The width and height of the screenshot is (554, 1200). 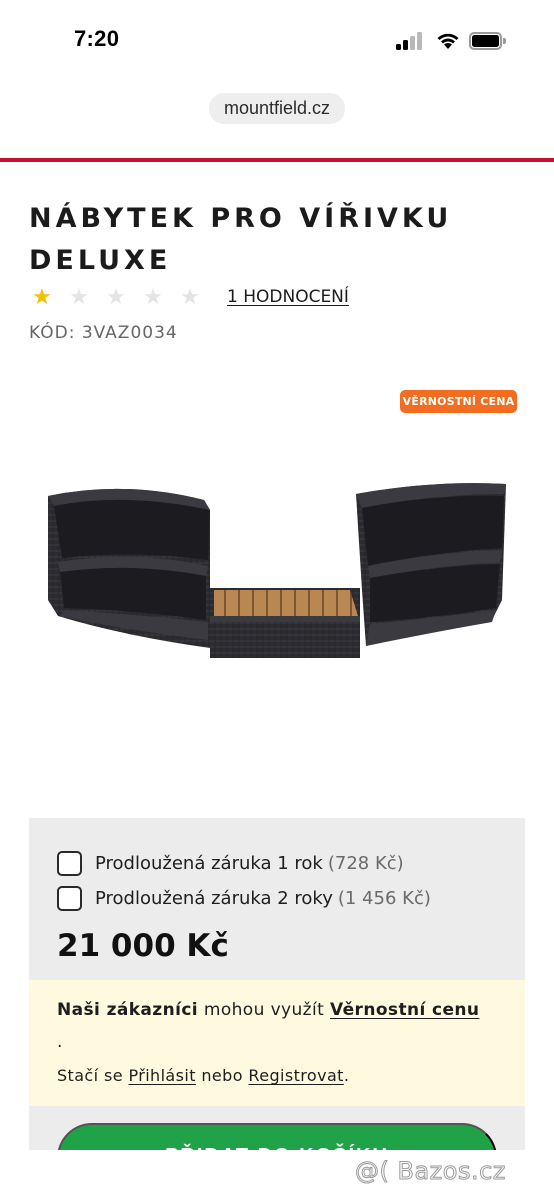 What do you see at coordinates (90, 1075) in the screenshot?
I see `loyalty-prefix: Stačí se` at bounding box center [90, 1075].